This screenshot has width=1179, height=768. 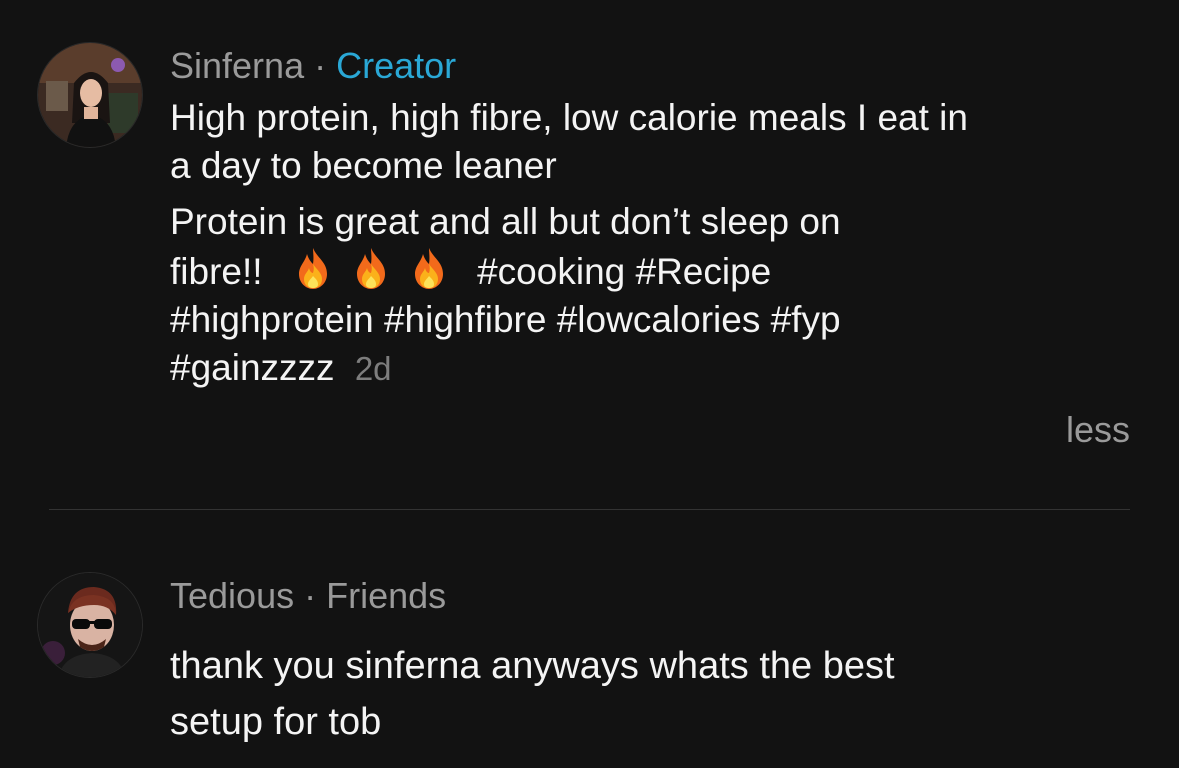 What do you see at coordinates (624, 271) in the screenshot?
I see `caption-hashtags-1: #cooking #Recipe` at bounding box center [624, 271].